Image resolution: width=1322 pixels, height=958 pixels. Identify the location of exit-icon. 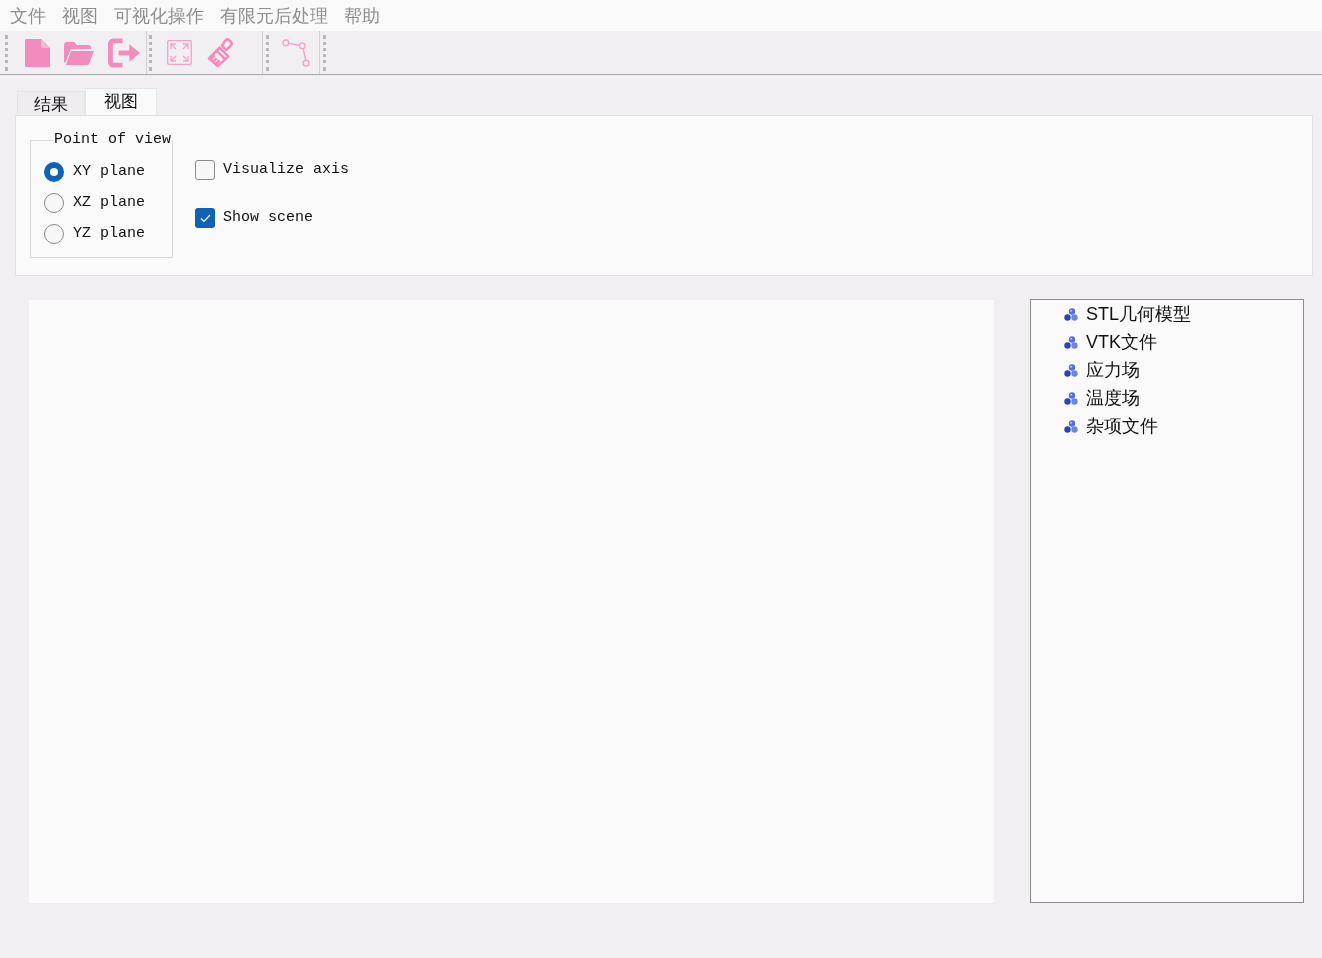
(124, 52).